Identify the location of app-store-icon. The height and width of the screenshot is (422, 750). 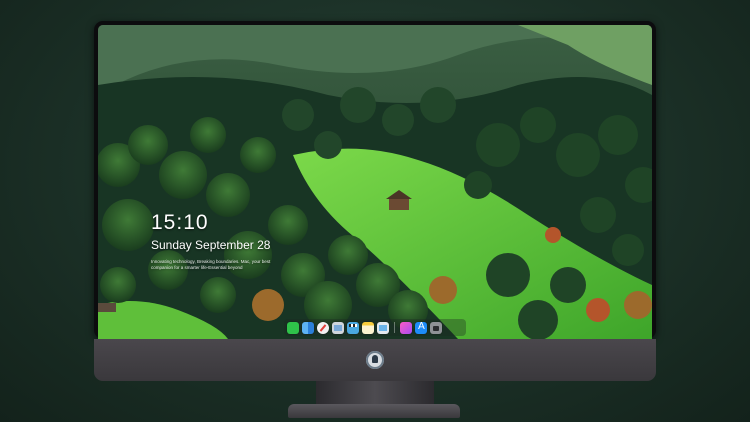
(421, 327).